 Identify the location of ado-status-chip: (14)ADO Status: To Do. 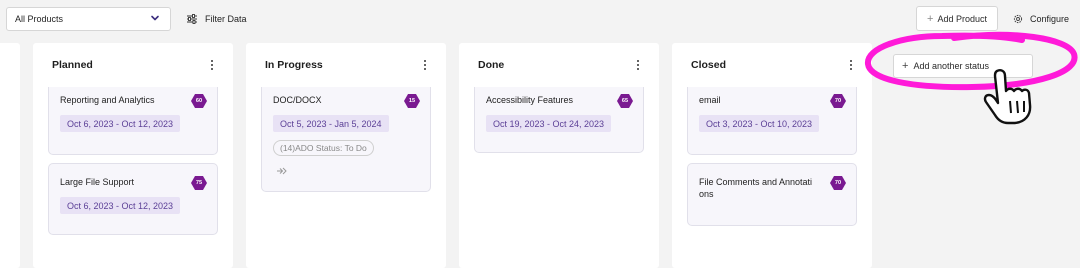
(323, 148).